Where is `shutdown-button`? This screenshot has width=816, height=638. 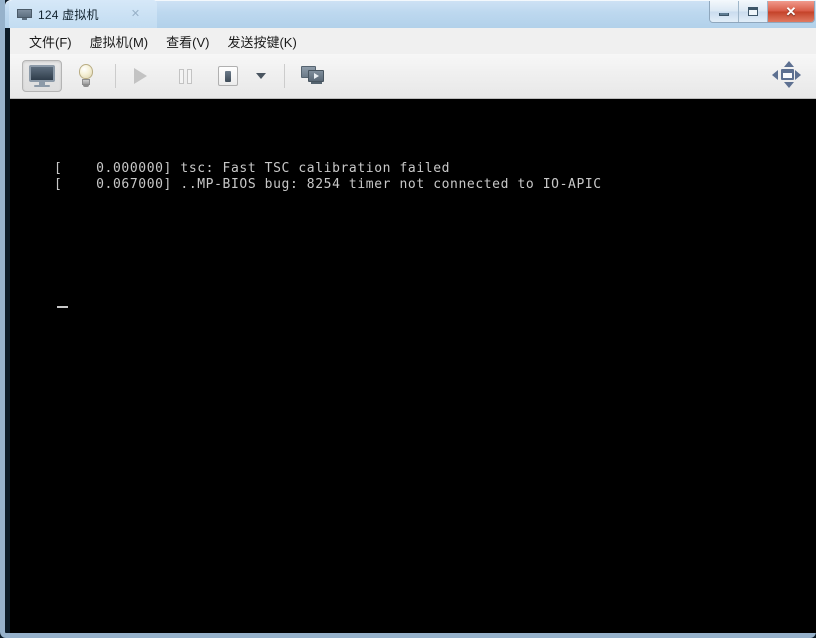
shutdown-button is located at coordinates (228, 76).